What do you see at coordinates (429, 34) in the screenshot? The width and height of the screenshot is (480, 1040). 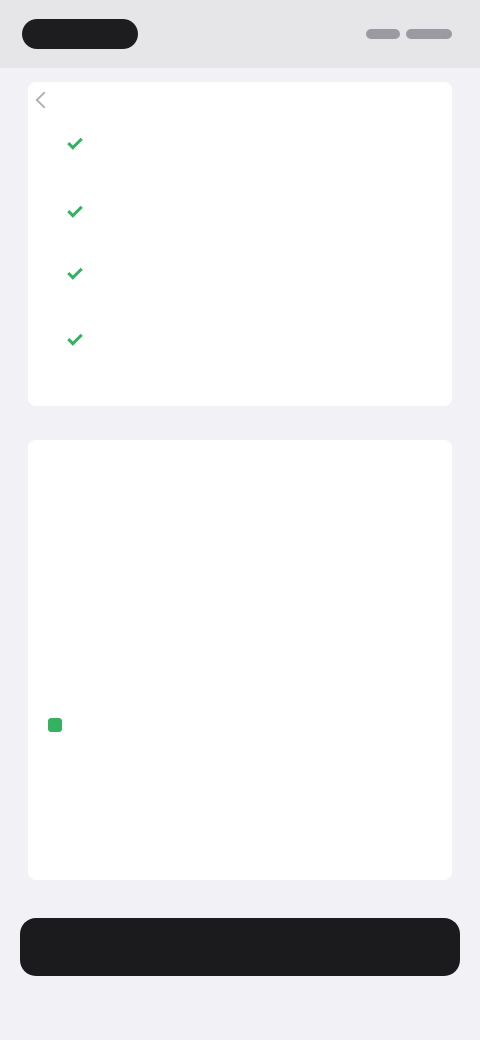 I see `top-control-b` at bounding box center [429, 34].